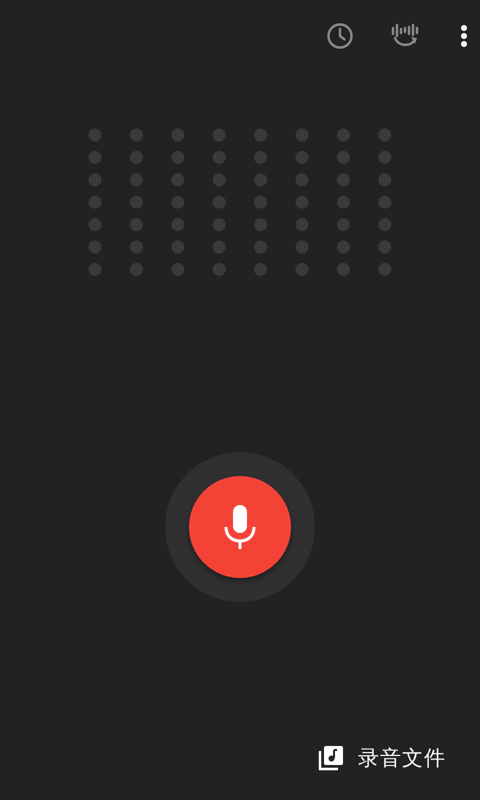 This screenshot has height=800, width=480. Describe the element at coordinates (464, 36) in the screenshot. I see `more-menu-icon` at that location.